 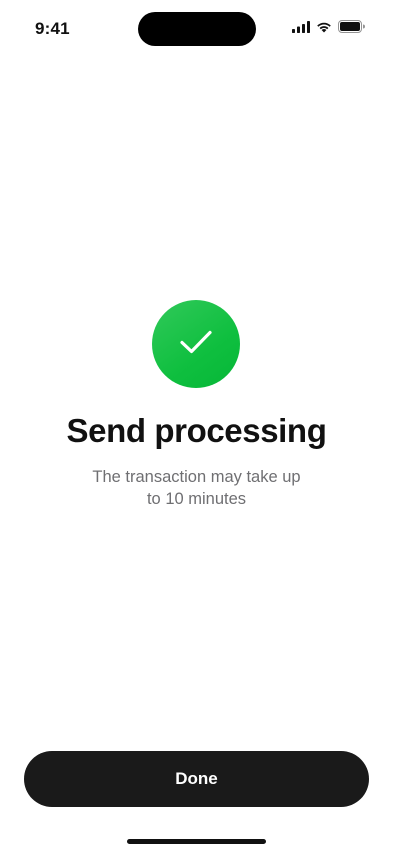 I want to click on dynamic-island, so click(x=197, y=29).